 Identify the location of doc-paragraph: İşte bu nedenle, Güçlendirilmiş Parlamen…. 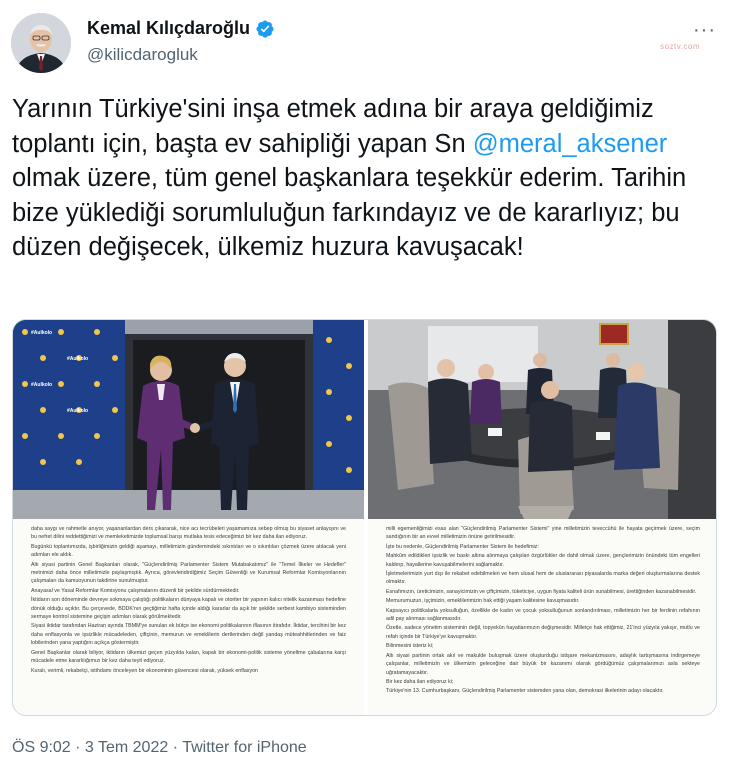
(462, 546).